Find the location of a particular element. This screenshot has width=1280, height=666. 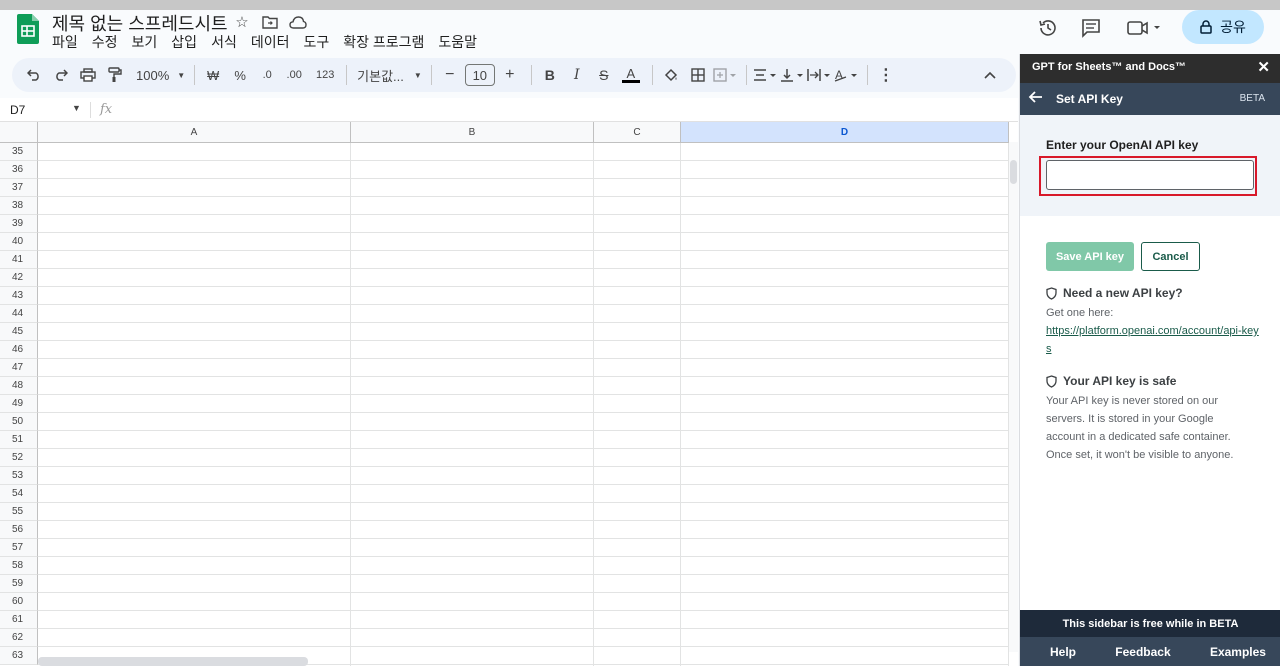

comments-icon is located at coordinates (1091, 28).